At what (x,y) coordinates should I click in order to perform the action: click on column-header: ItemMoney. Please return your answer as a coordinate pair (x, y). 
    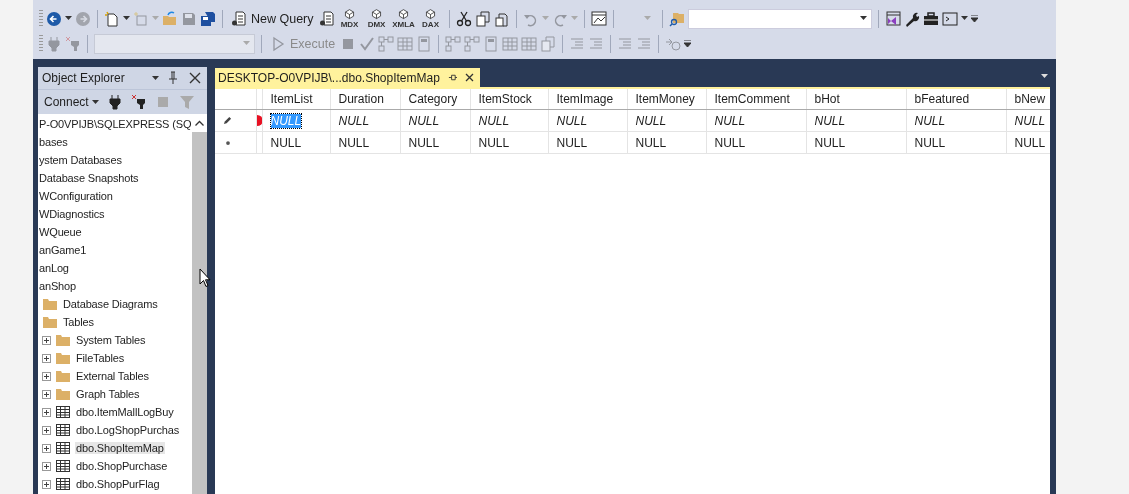
    Looking at the image, I should click on (666, 99).